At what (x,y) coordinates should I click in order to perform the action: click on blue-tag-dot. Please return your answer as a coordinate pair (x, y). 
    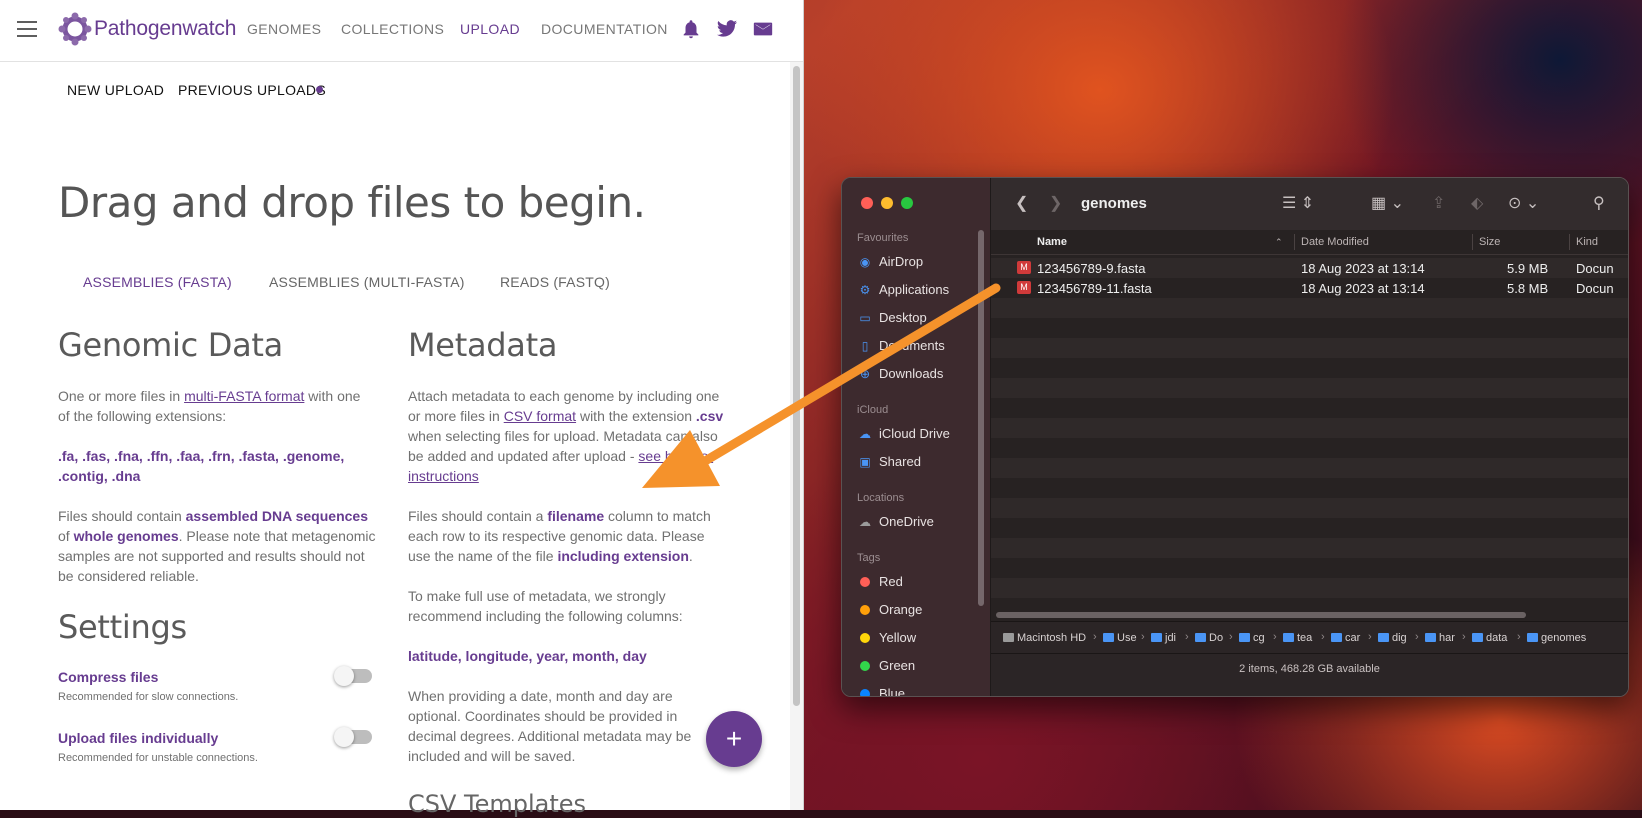
    Looking at the image, I should click on (865, 692).